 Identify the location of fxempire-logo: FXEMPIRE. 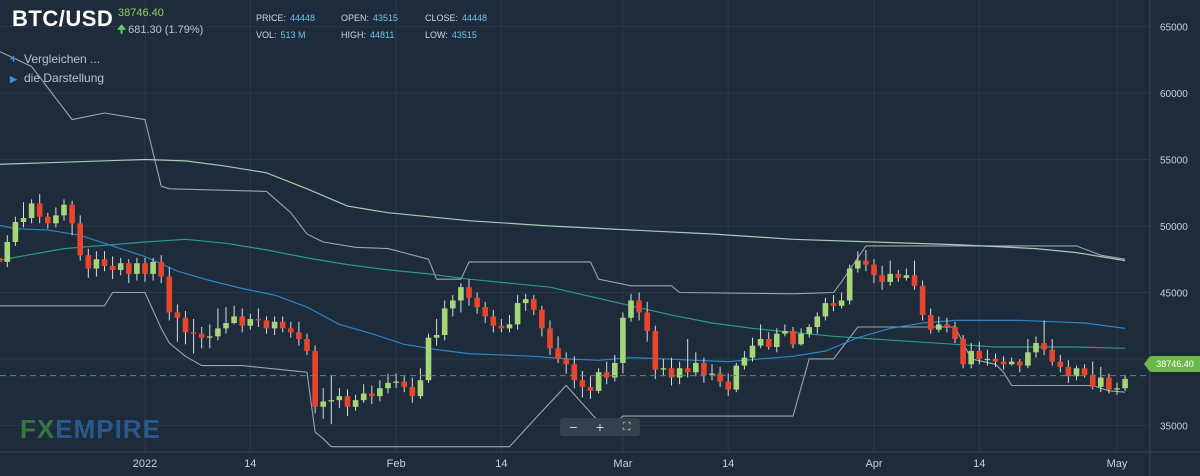
(90, 429).